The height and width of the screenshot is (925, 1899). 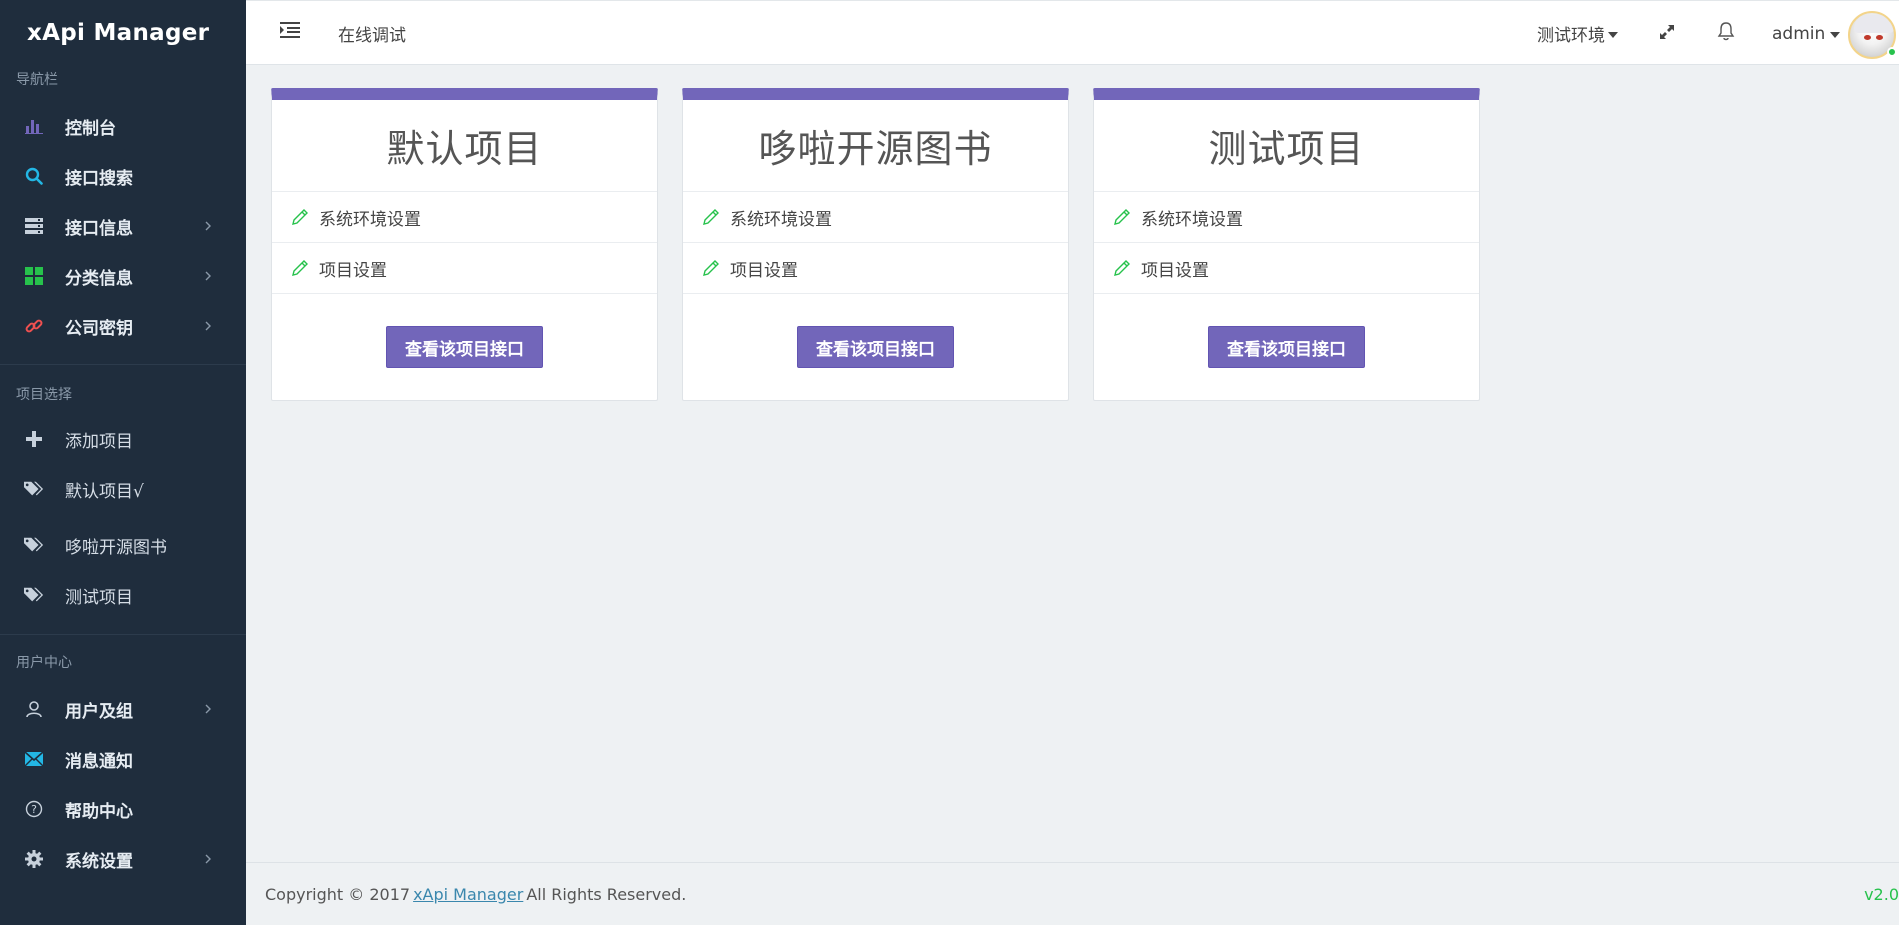 I want to click on project-card-title: 测试项目, so click(x=1286, y=146).